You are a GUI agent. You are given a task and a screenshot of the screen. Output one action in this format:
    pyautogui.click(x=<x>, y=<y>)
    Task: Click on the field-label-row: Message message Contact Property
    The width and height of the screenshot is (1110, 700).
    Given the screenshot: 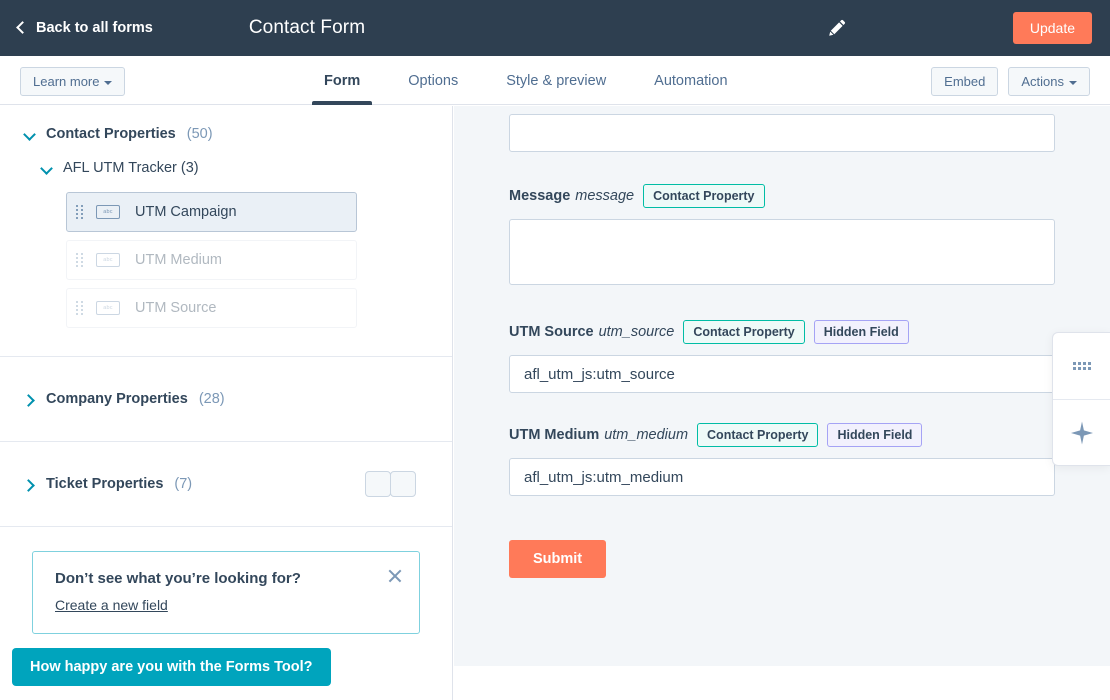 What is the action you would take?
    pyautogui.click(x=782, y=196)
    